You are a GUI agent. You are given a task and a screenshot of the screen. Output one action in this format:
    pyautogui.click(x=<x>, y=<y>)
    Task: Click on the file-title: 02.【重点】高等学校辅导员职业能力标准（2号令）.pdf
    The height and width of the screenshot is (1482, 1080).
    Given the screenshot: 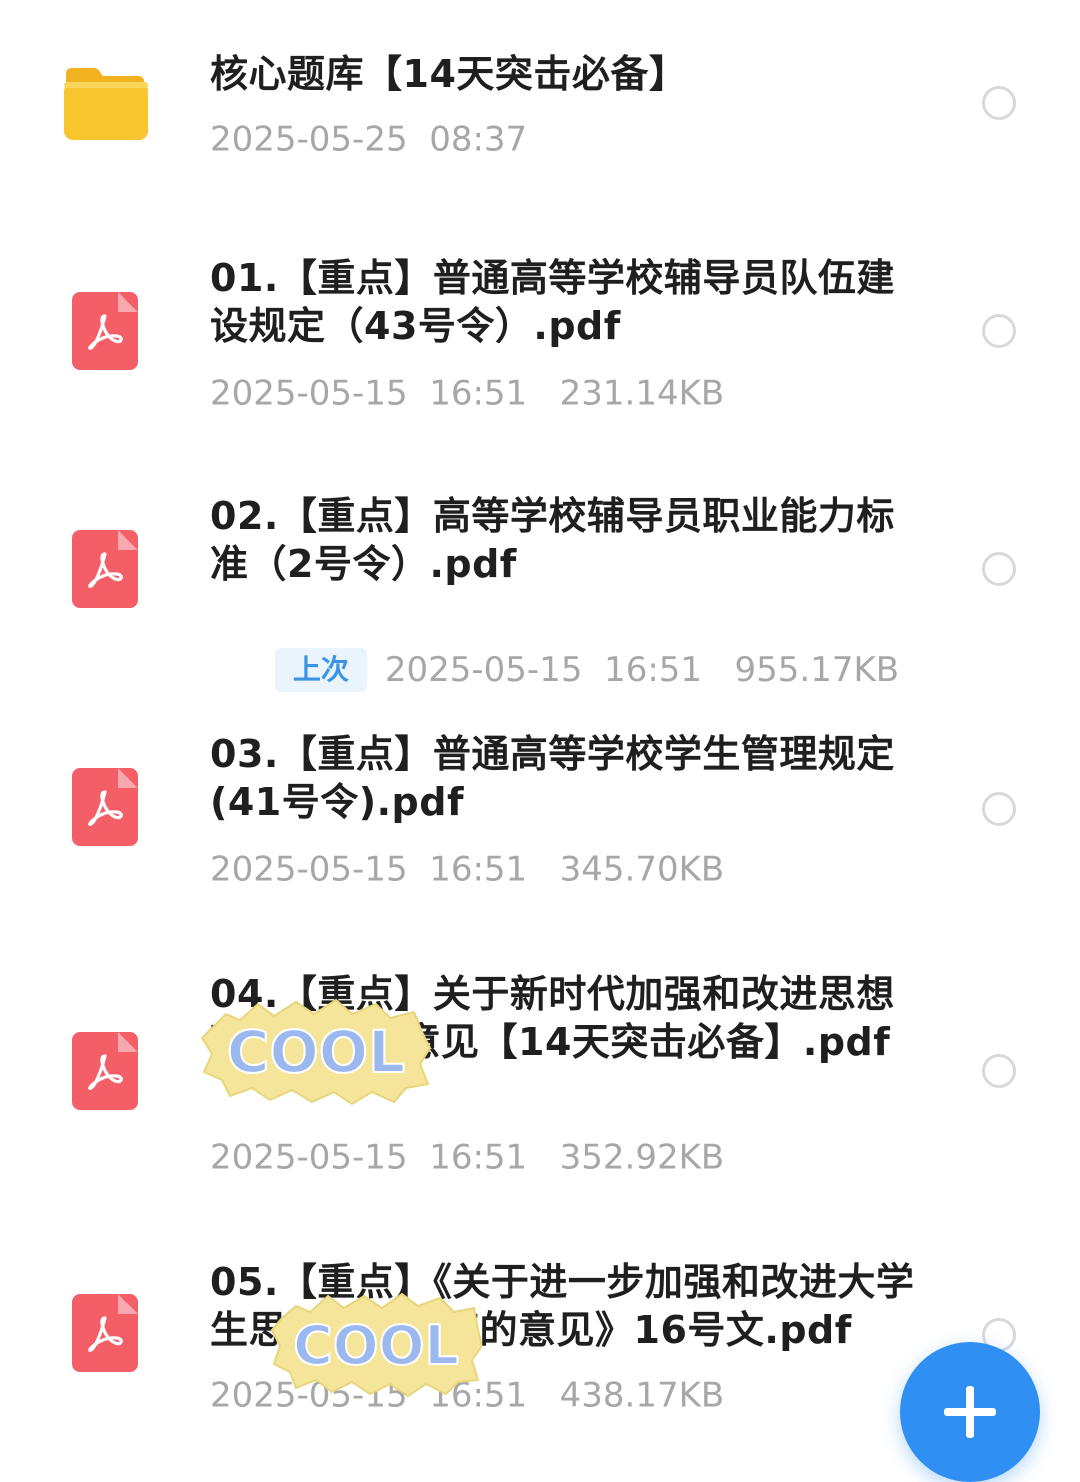 What is the action you would take?
    pyautogui.click(x=552, y=540)
    